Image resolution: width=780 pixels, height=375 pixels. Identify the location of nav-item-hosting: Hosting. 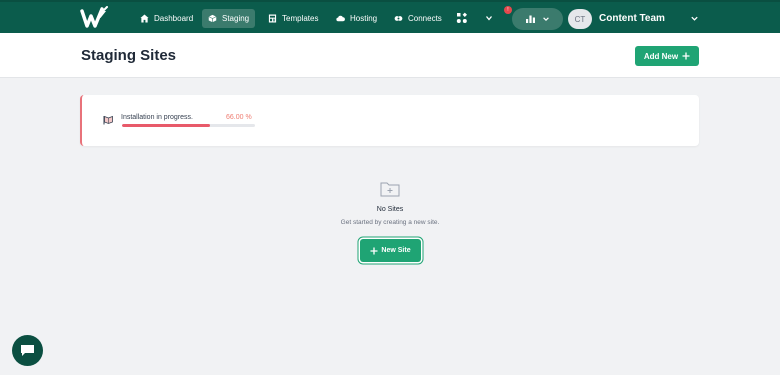
(356, 18).